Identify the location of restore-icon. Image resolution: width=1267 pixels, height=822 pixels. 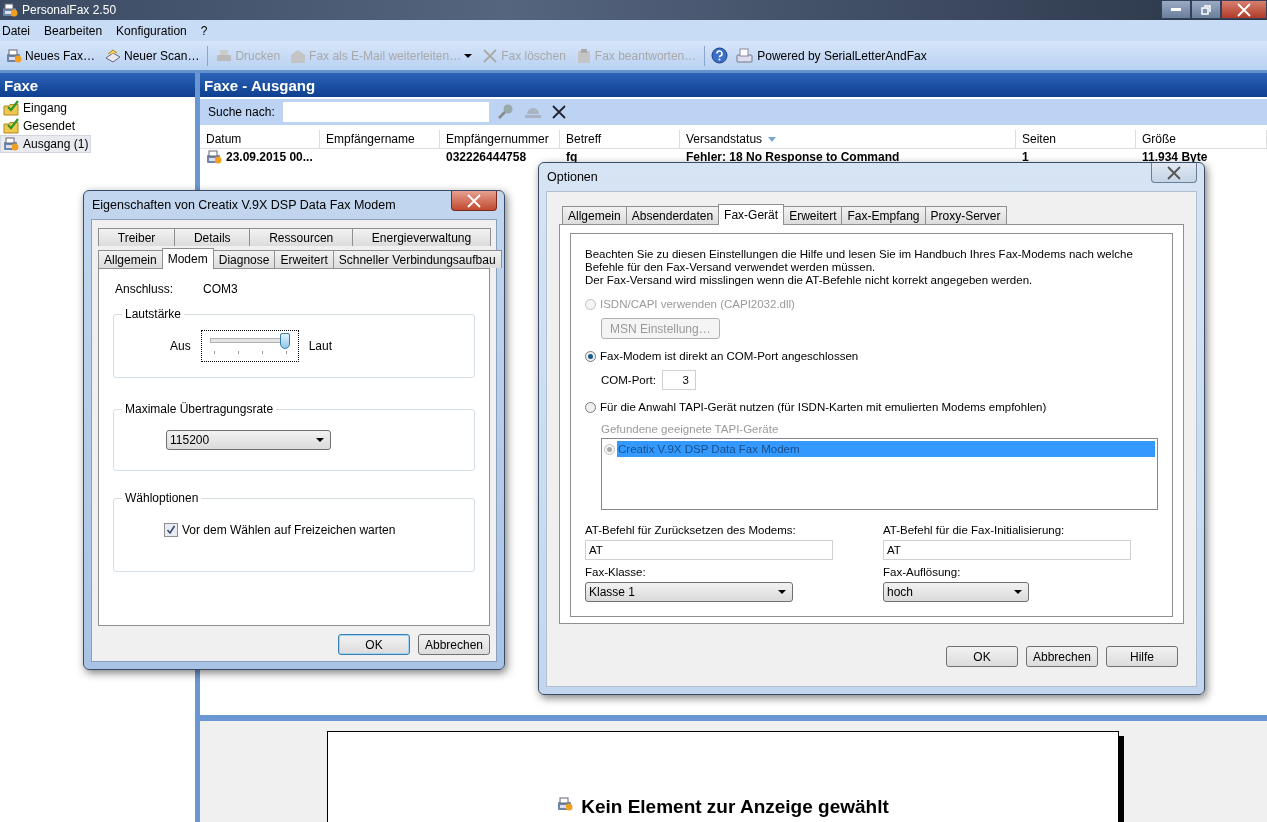
(1206, 9).